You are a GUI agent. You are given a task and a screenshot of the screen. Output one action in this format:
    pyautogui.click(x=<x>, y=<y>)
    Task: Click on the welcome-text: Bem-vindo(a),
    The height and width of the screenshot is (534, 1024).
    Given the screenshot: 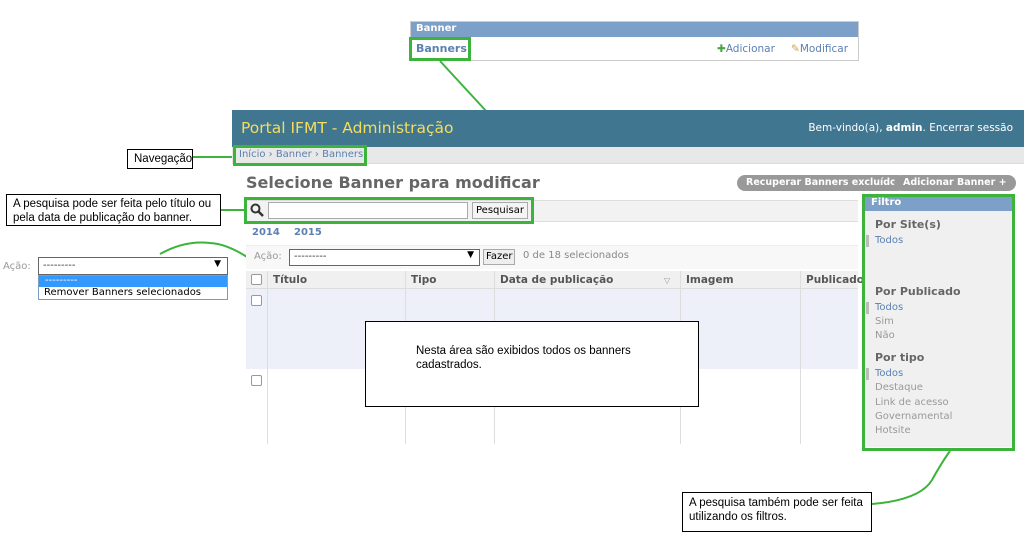 What is the action you would take?
    pyautogui.click(x=847, y=128)
    